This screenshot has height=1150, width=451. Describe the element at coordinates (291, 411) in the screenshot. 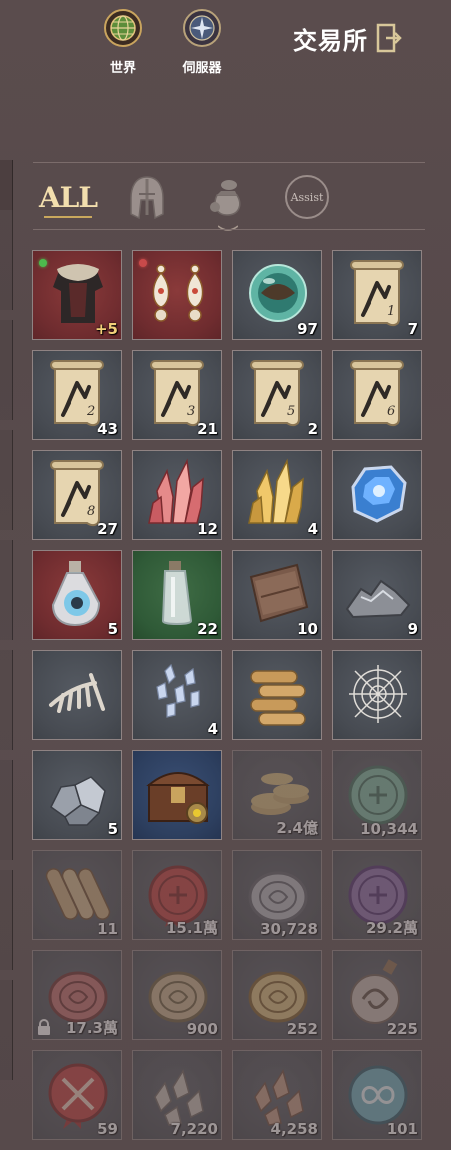

I see `svg-text: 5` at that location.